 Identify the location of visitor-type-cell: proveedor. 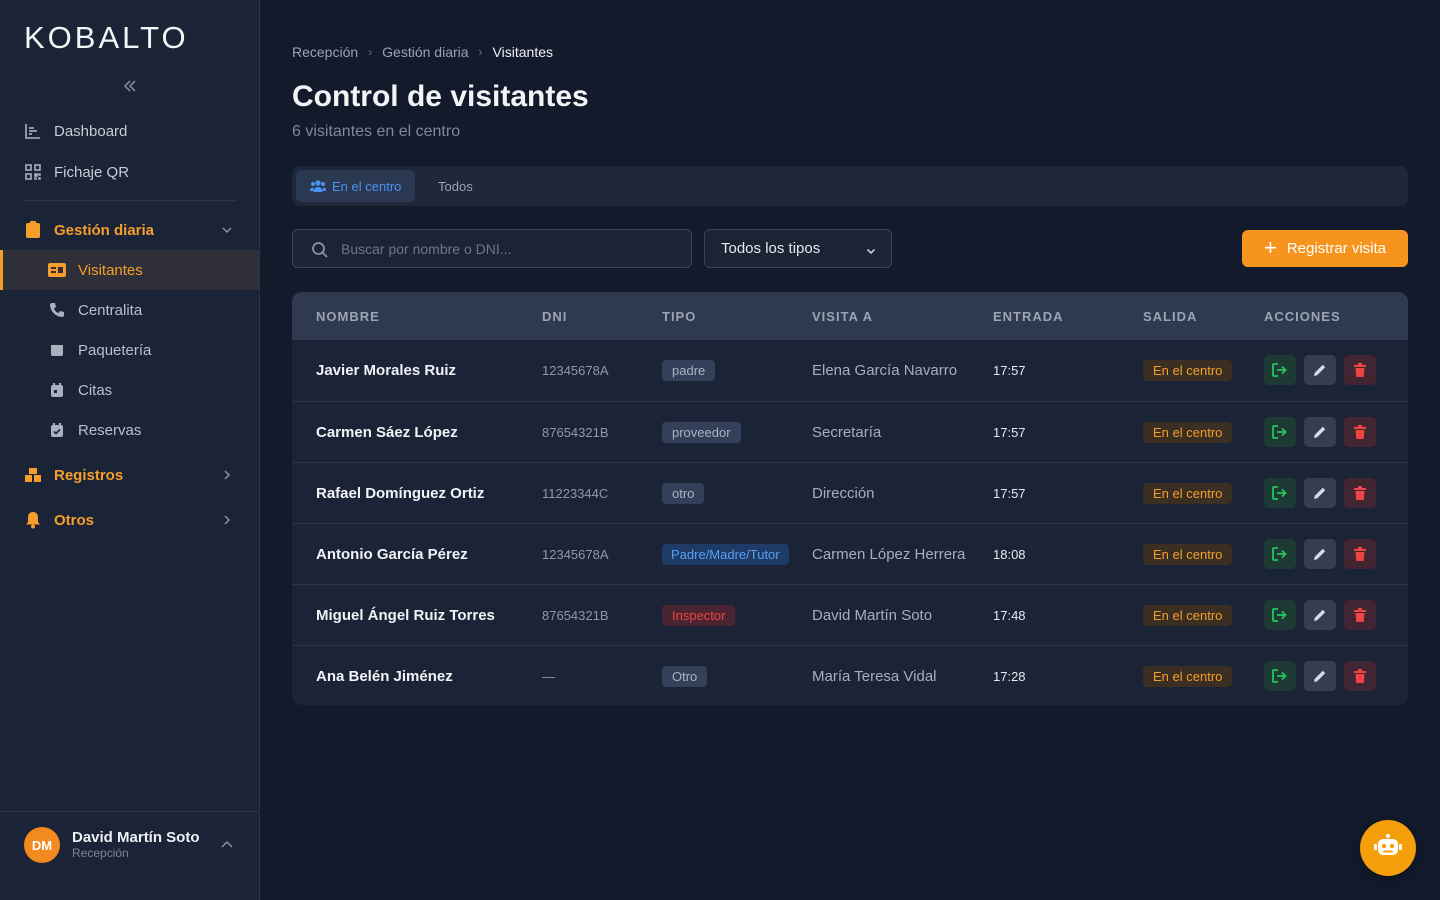
(701, 432).